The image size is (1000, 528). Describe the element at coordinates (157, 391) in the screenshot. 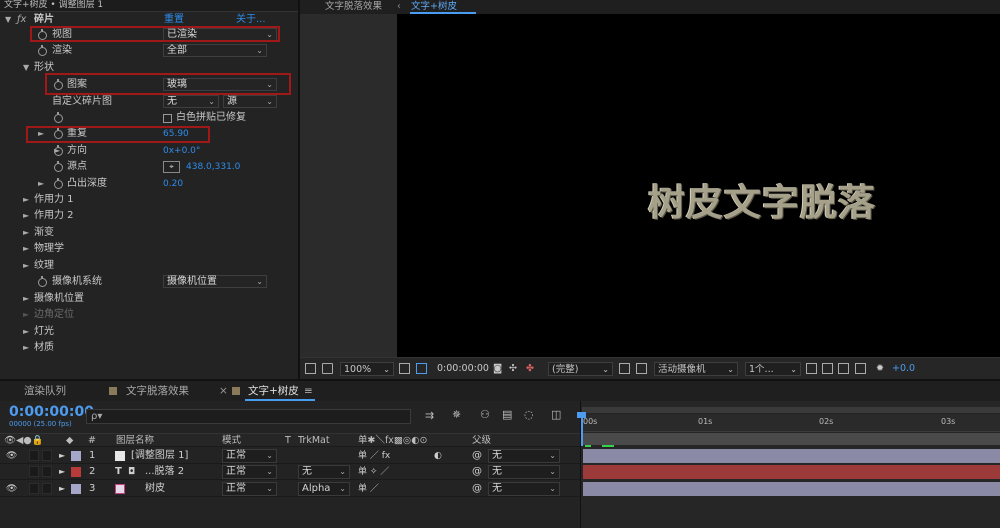

I see `comp-tab-text-fall: 文字脱落效果` at that location.